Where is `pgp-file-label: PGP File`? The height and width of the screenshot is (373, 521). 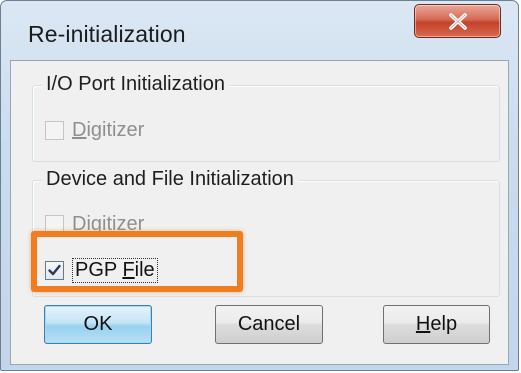 pgp-file-label: PGP File is located at coordinates (115, 270).